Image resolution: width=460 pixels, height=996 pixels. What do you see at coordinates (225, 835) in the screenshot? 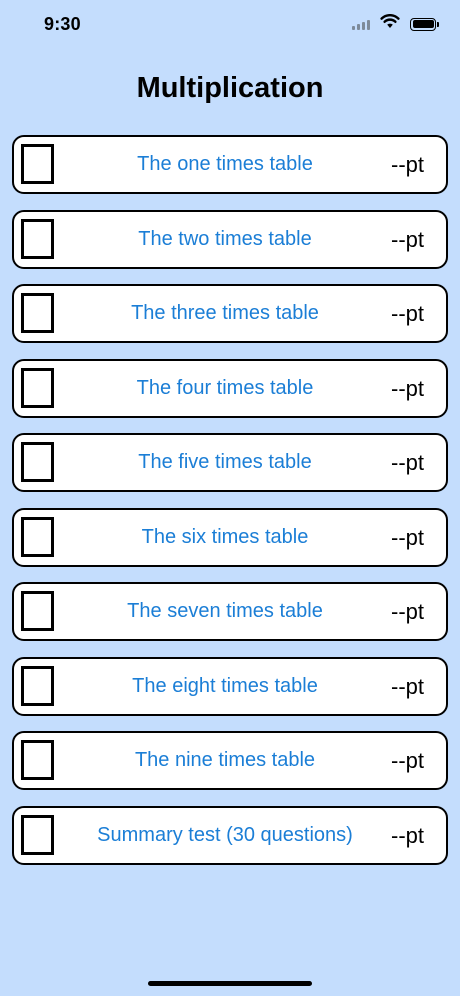
I see `row-label: Summary test (30 questions)` at bounding box center [225, 835].